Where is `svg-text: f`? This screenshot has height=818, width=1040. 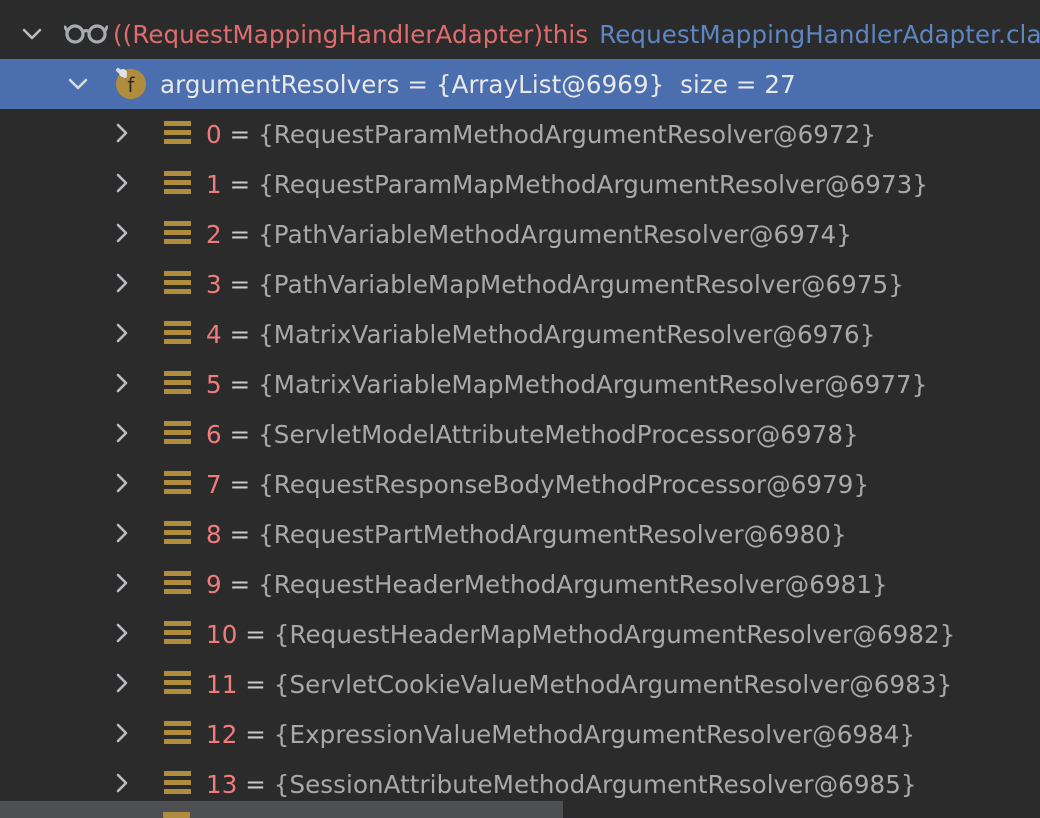
svg-text: f is located at coordinates (131, 85).